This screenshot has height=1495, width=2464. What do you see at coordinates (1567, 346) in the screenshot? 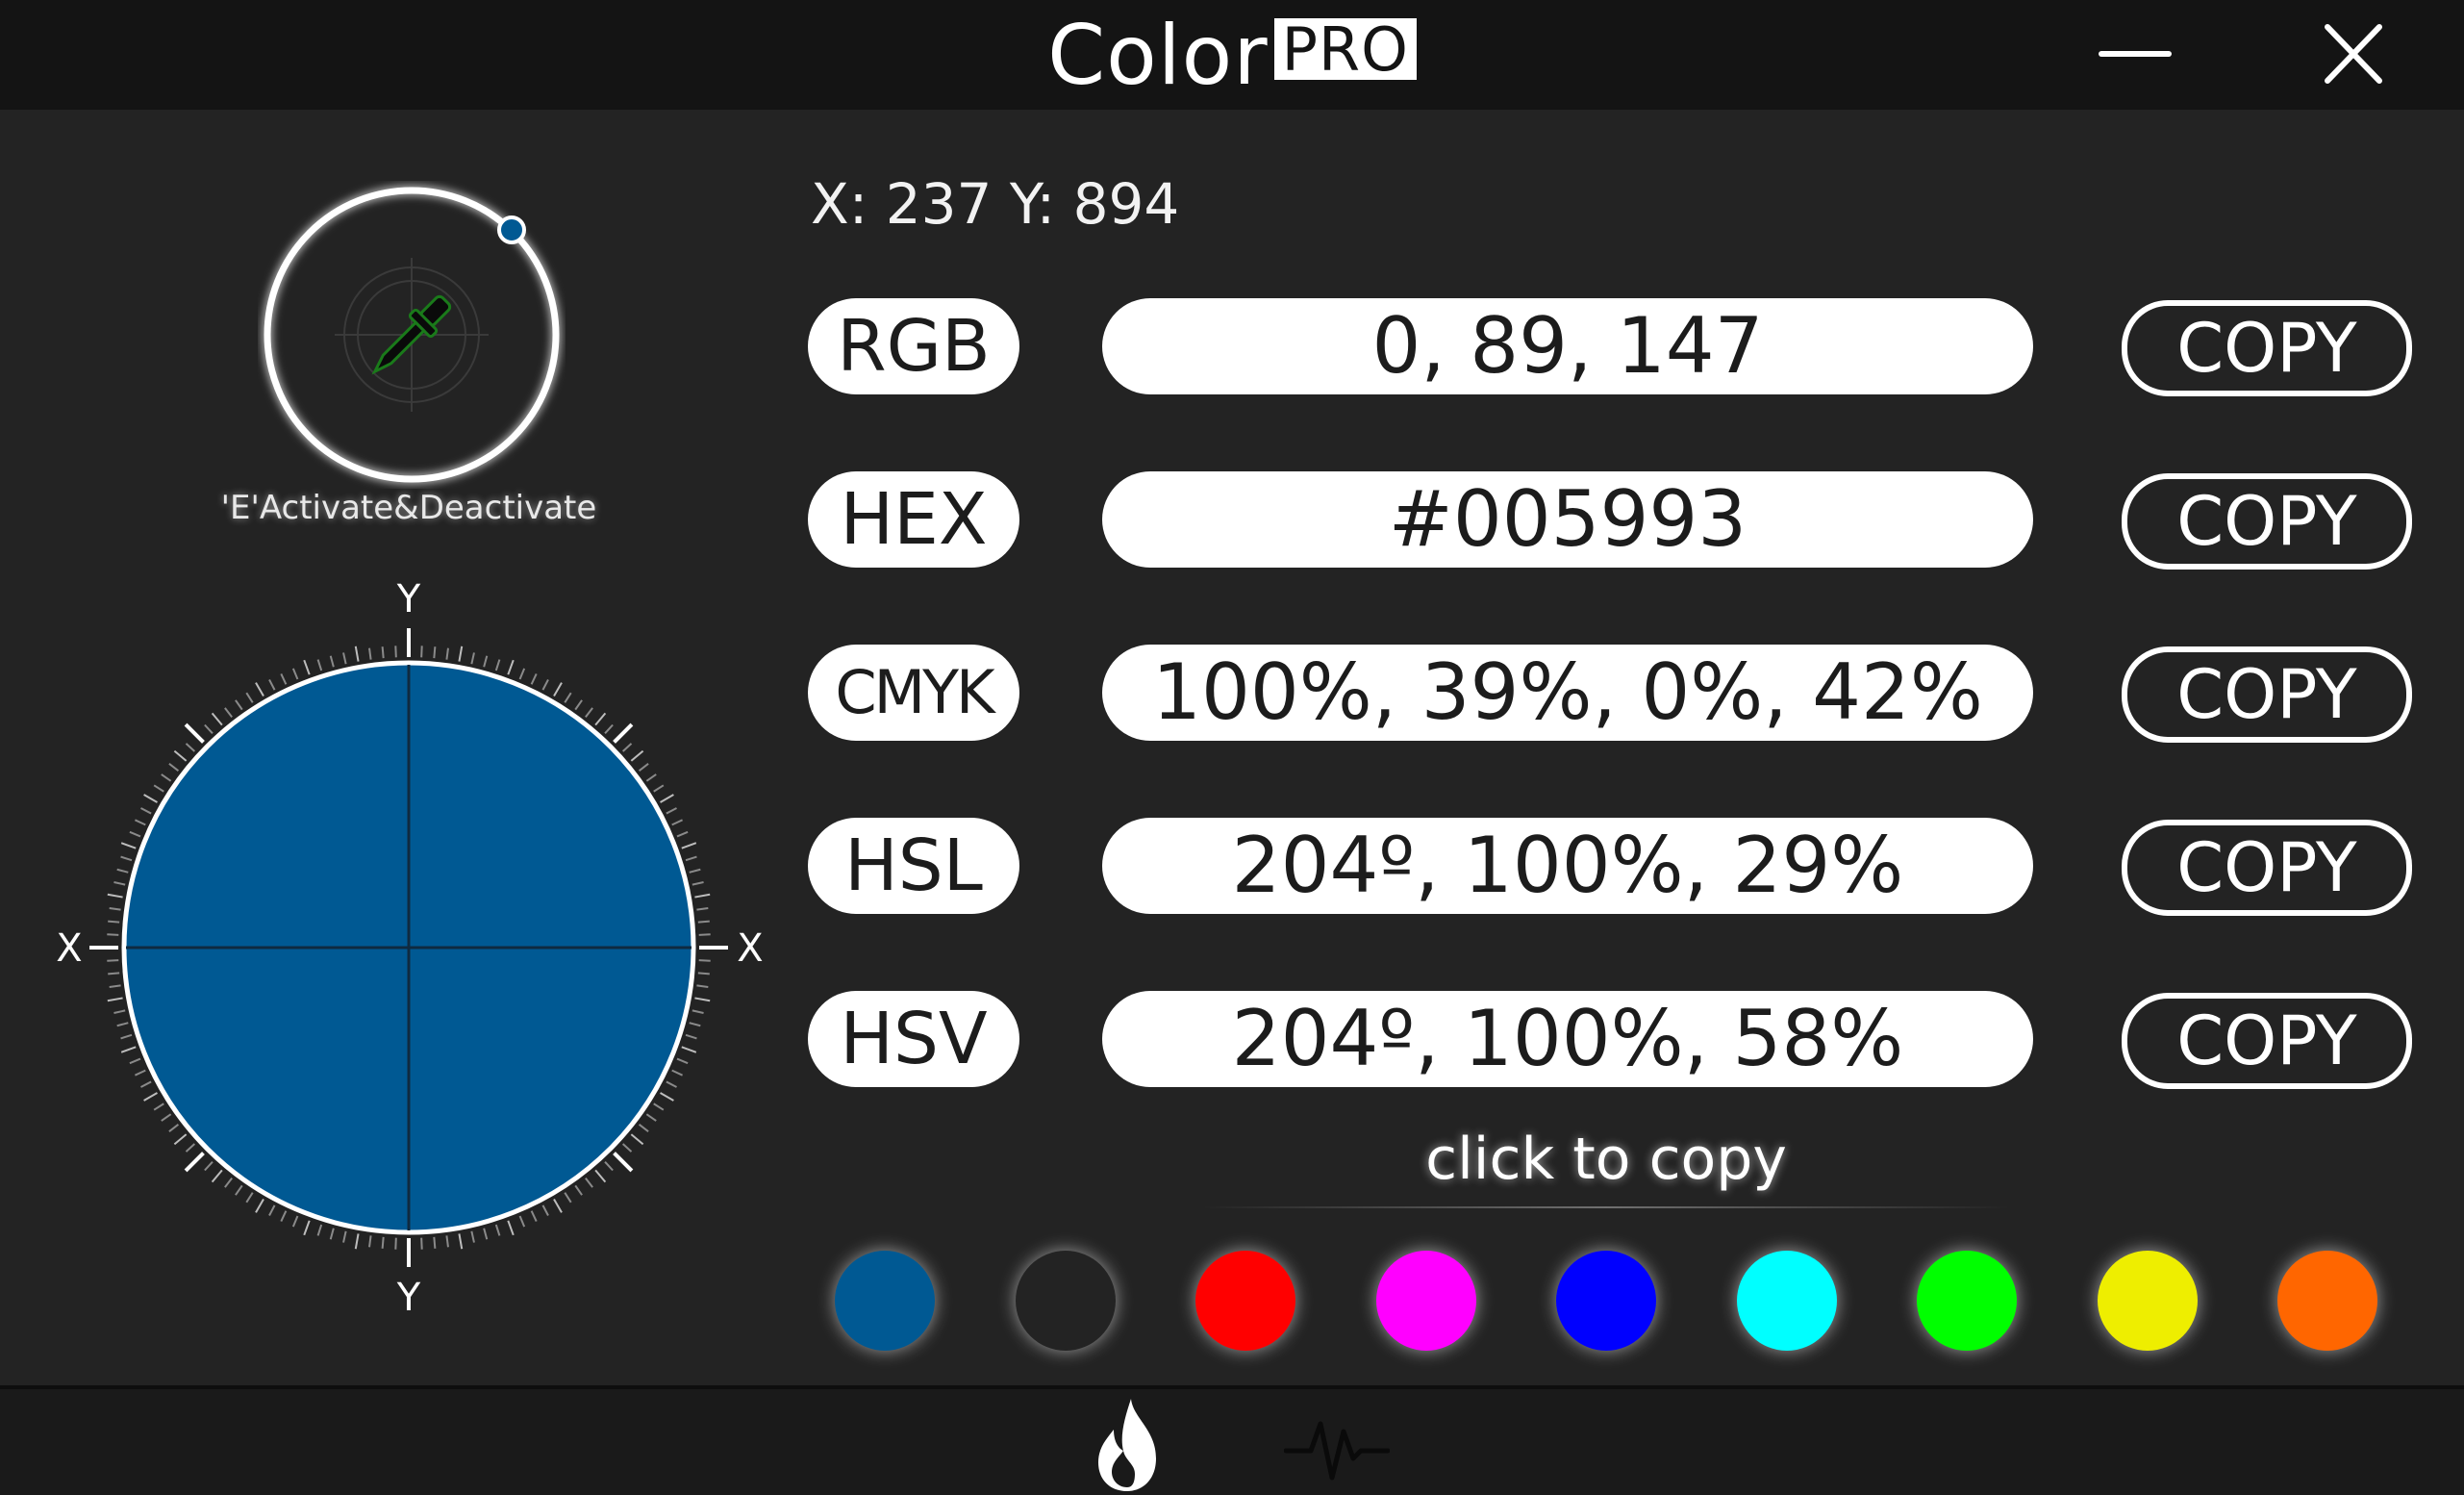
I see `format-value: 0, 89, 147` at bounding box center [1567, 346].